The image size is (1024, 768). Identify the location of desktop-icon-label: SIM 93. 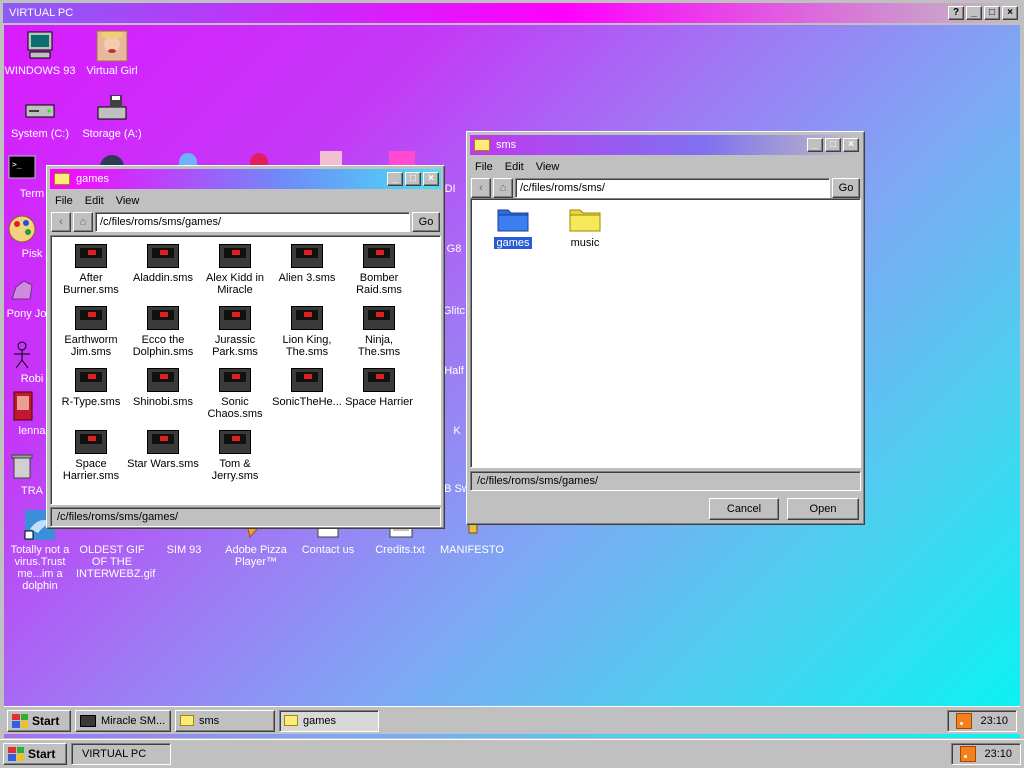
(184, 550).